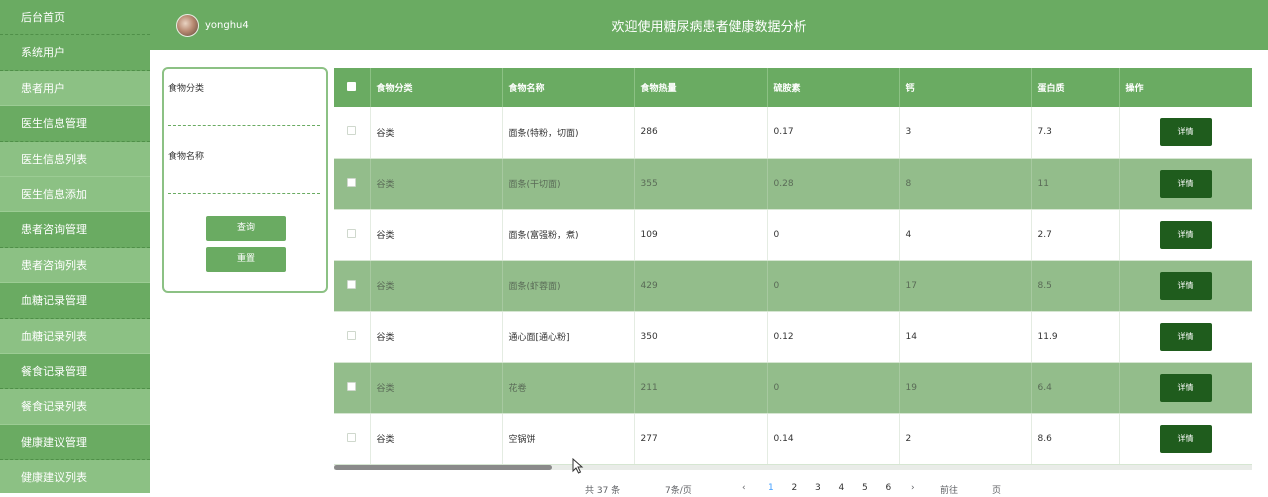 The height and width of the screenshot is (497, 1268). Describe the element at coordinates (965, 87) in the screenshot. I see `column-header: 钙` at that location.